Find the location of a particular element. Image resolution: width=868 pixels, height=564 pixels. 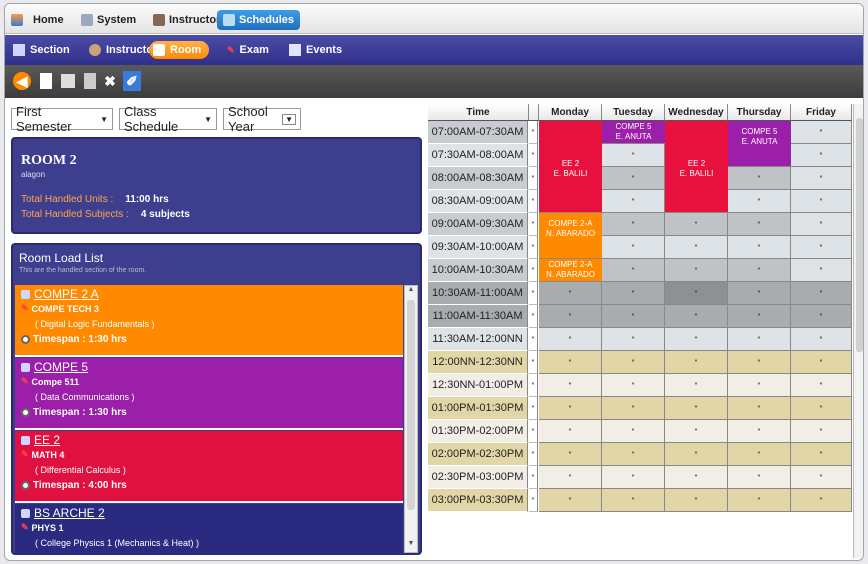

view-select: Class Schedule ▼ is located at coordinates (168, 119).